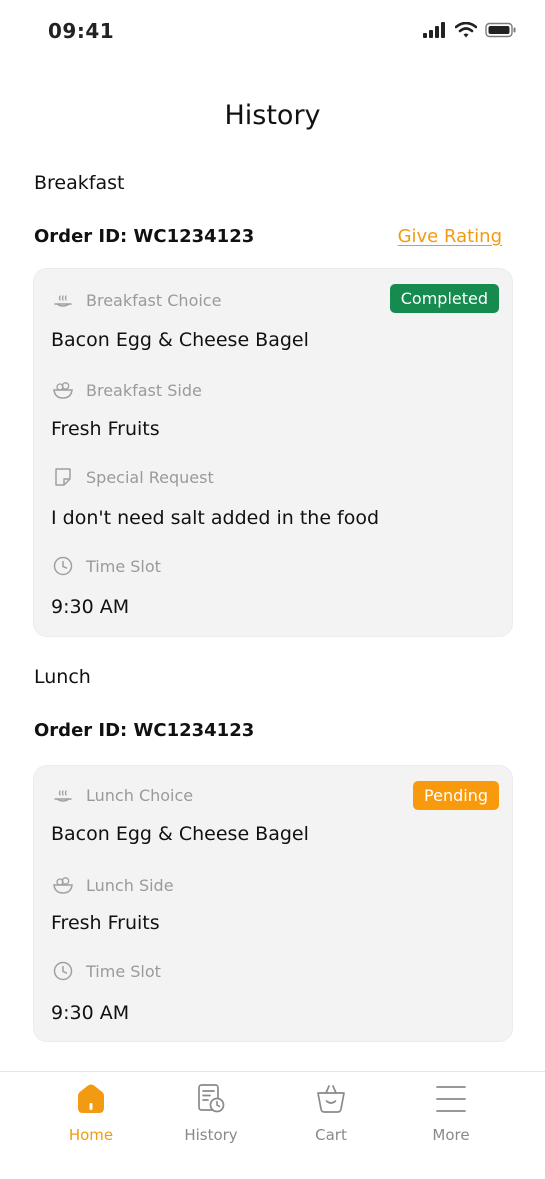 The image size is (545, 1179). What do you see at coordinates (450, 236) in the screenshot?
I see `give-rating-link: Give Rating` at bounding box center [450, 236].